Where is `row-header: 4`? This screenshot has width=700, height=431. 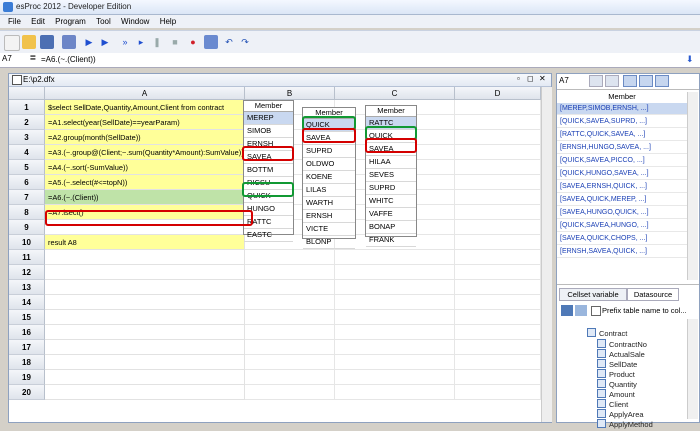 row-header: 4 is located at coordinates (27, 152).